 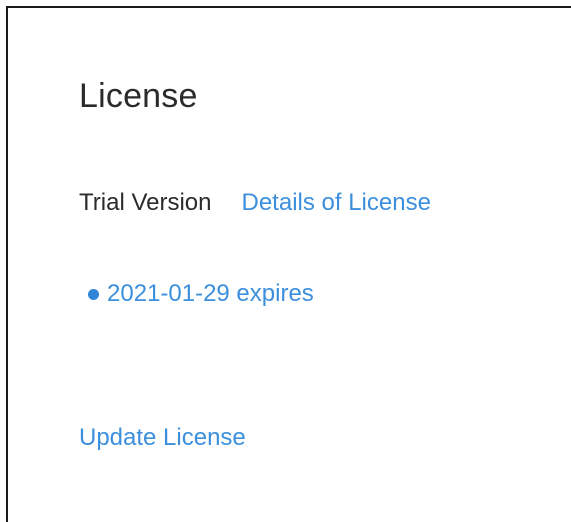 I want to click on license-expiry-row: 2021-01-29 expires, so click(x=201, y=294).